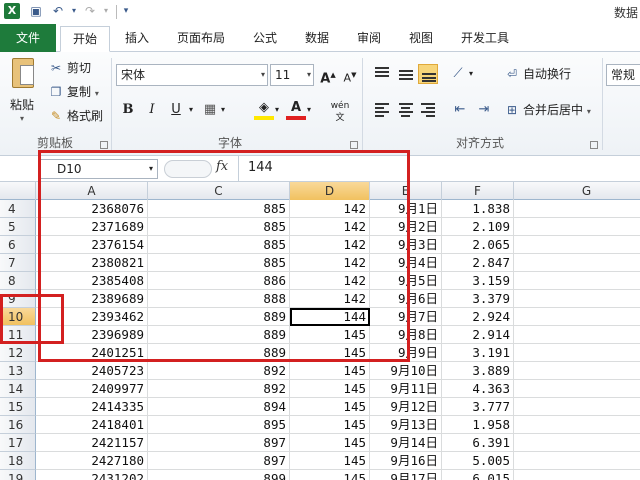 The width and height of the screenshot is (640, 480). I want to click on row-header: 12, so click(18, 353).